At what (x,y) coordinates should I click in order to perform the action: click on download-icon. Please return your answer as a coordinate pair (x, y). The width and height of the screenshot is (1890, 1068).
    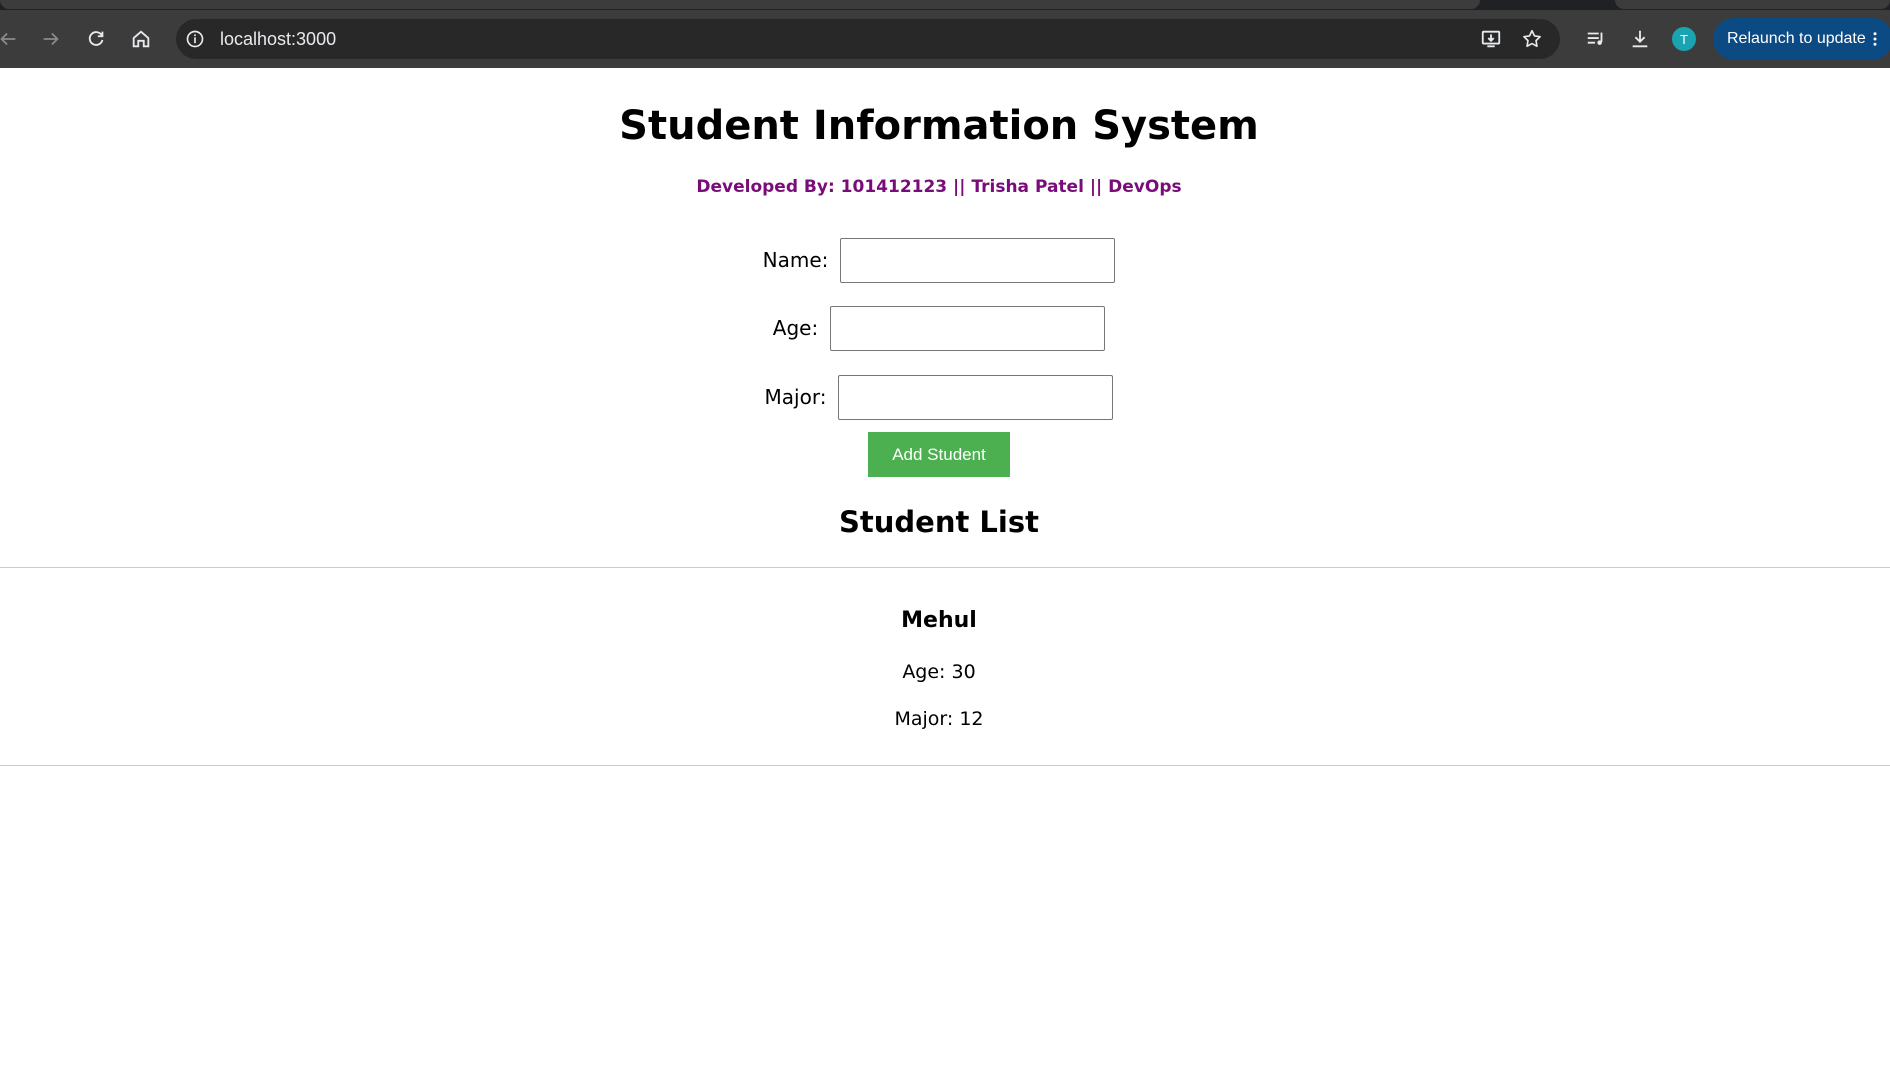
    Looking at the image, I should click on (1640, 39).